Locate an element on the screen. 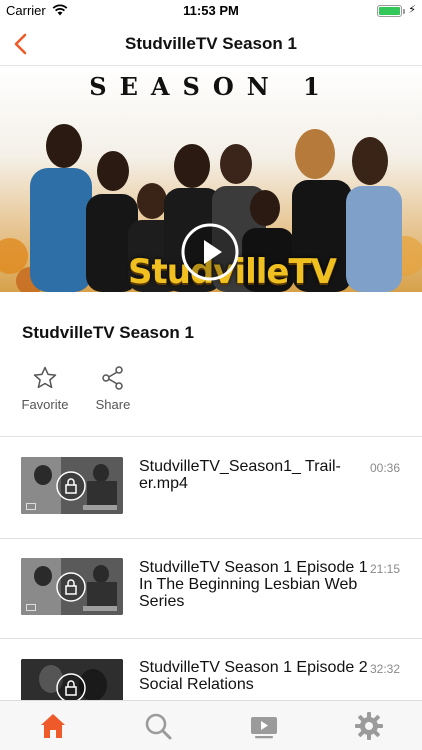 This screenshot has height=750, width=422. play-icon is located at coordinates (210, 252).